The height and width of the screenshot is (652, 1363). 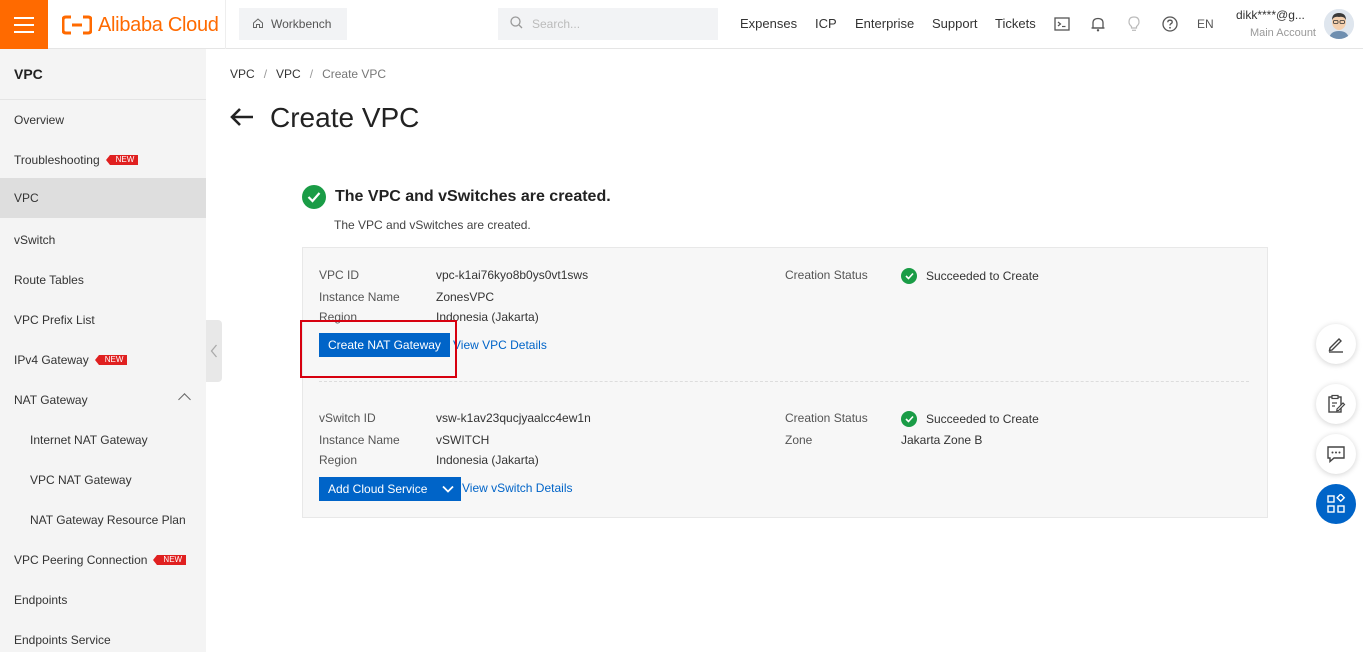 What do you see at coordinates (513, 418) in the screenshot?
I see `vswitch-id-value: vsw-k1av23qucjyaalcc4ew1n` at bounding box center [513, 418].